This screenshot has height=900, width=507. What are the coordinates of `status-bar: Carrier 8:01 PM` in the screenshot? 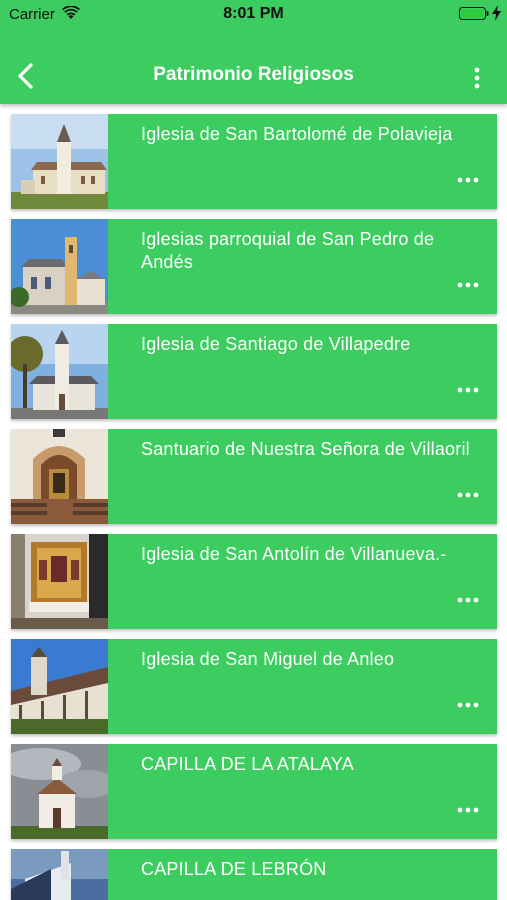 It's located at (253, 14).